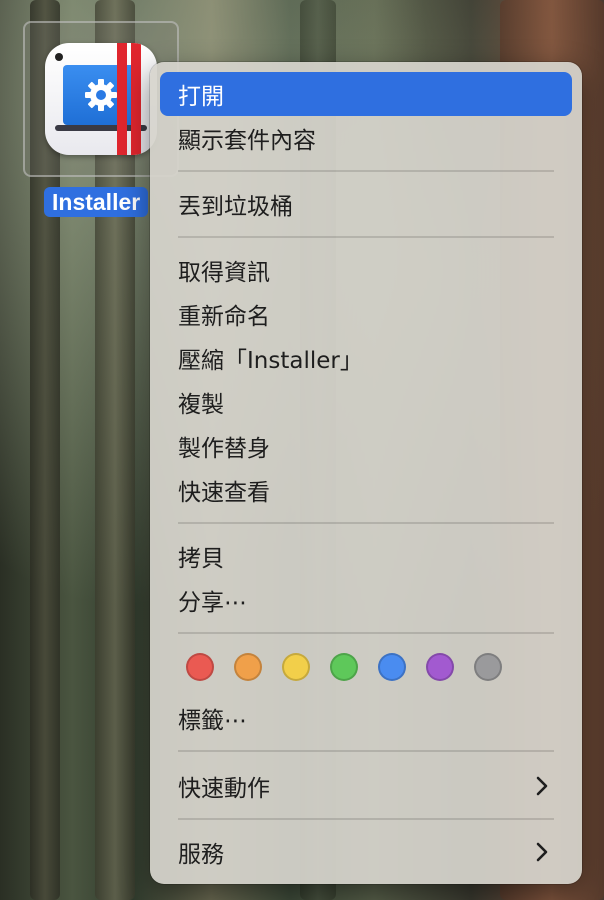 The image size is (604, 900). I want to click on tag-color-yellow, so click(296, 667).